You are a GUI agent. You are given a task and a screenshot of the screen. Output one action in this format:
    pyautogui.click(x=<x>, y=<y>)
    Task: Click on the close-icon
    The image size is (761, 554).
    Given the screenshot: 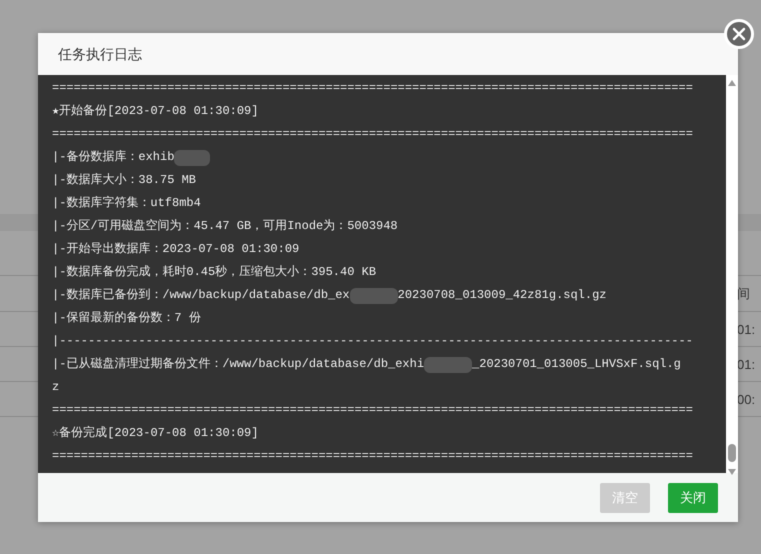 What is the action you would take?
    pyautogui.click(x=739, y=34)
    